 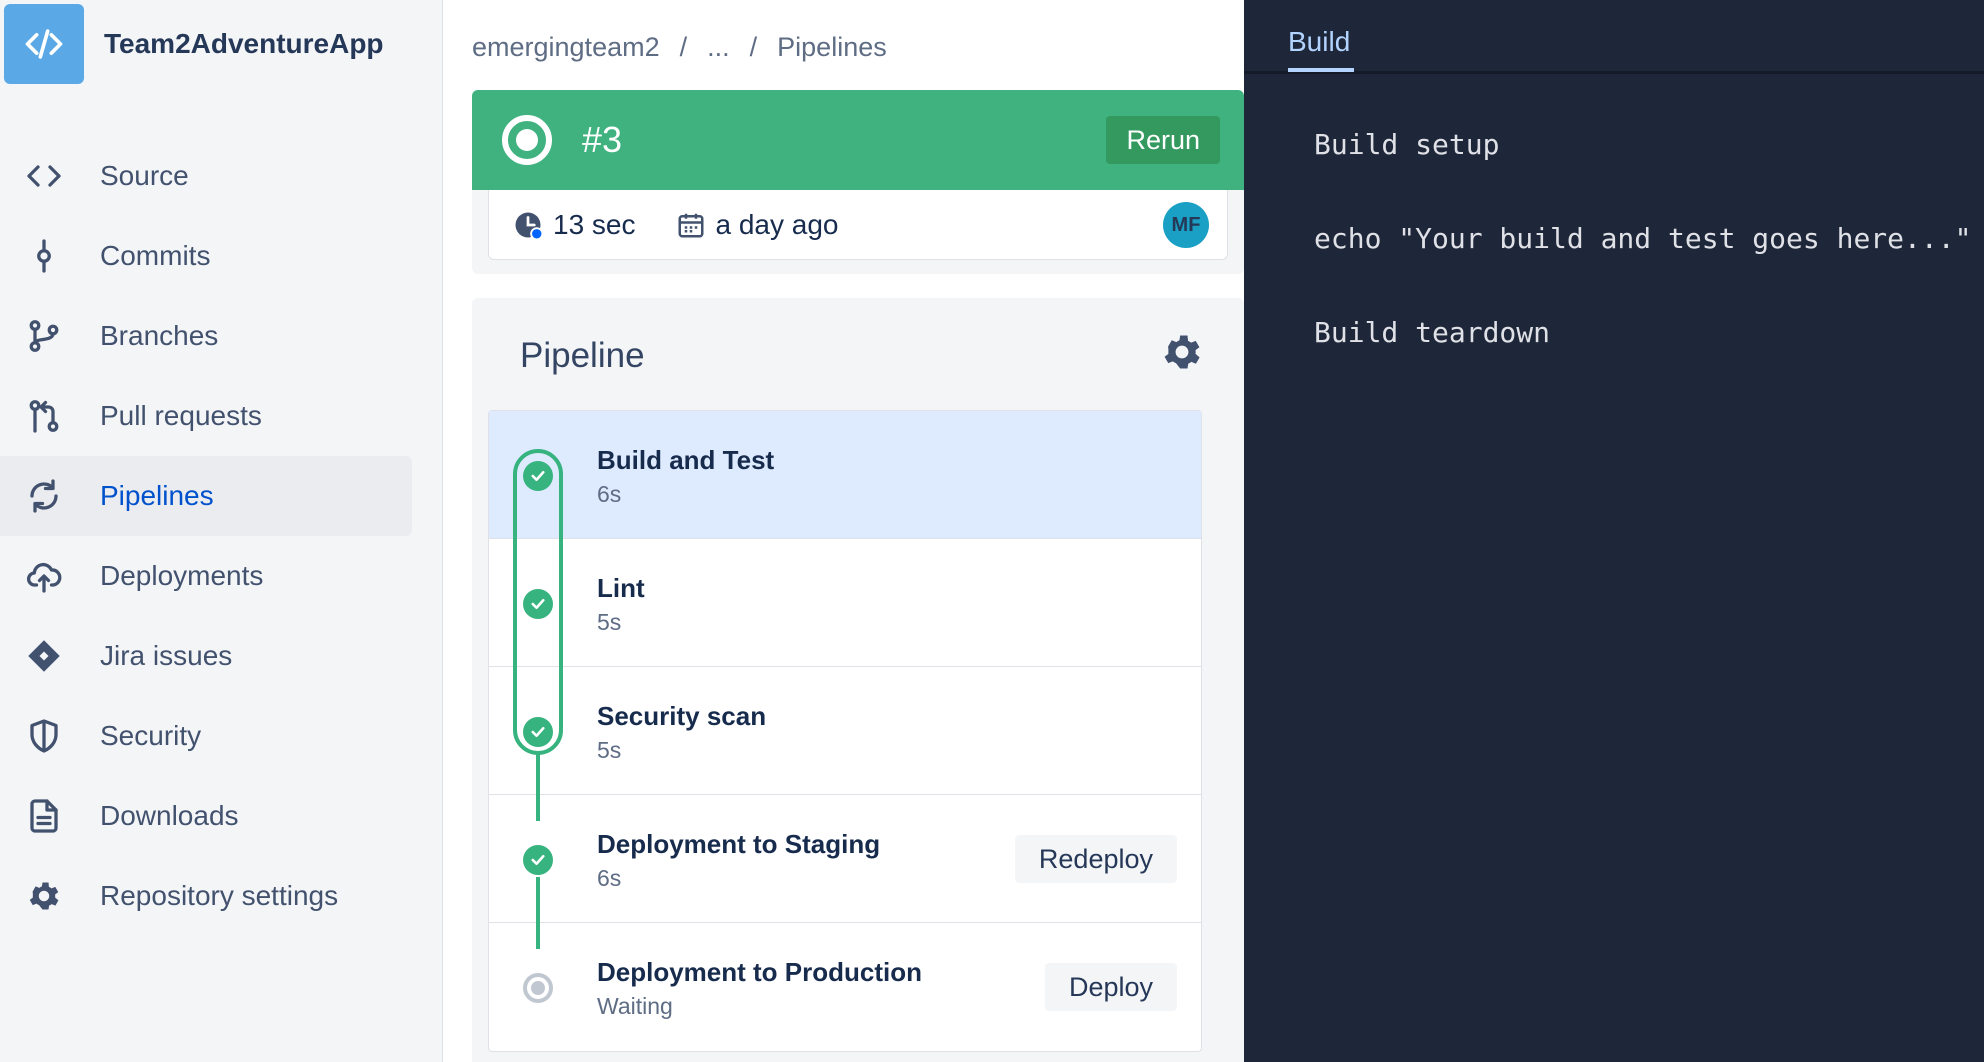 I want to click on run-date-value: a day ago, so click(x=777, y=224).